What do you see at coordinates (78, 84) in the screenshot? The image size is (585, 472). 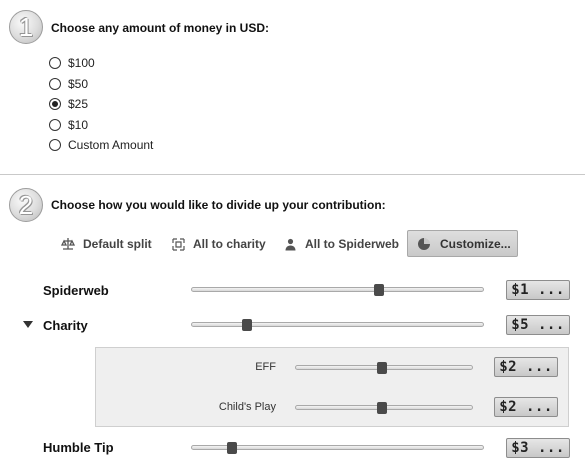 I see `amount-option-label: $50` at bounding box center [78, 84].